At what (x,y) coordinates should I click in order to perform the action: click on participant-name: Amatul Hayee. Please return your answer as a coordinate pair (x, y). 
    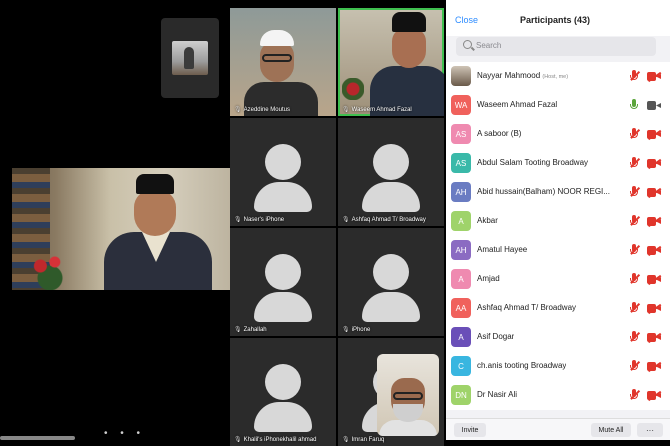
    Looking at the image, I should click on (502, 249).